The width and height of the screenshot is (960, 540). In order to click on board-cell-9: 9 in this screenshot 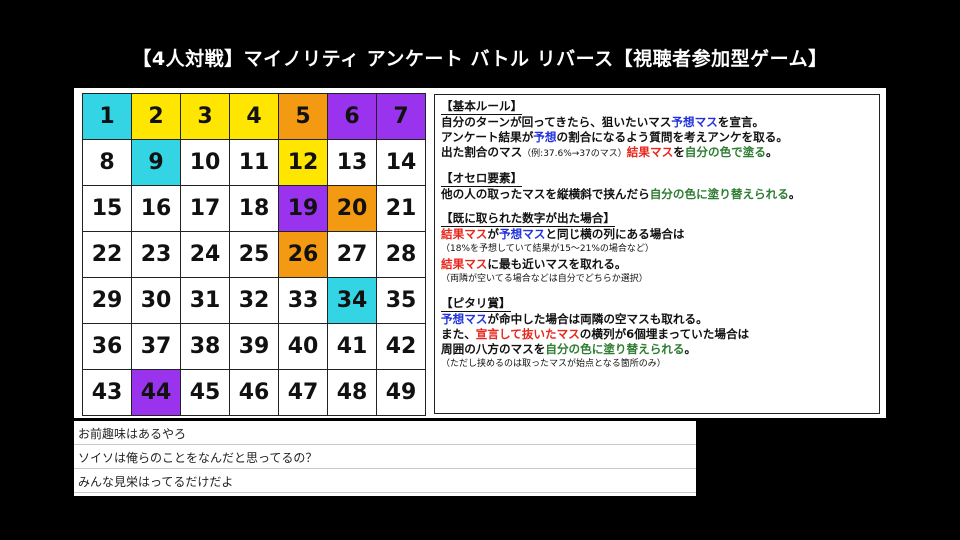, I will do `click(156, 162)`.